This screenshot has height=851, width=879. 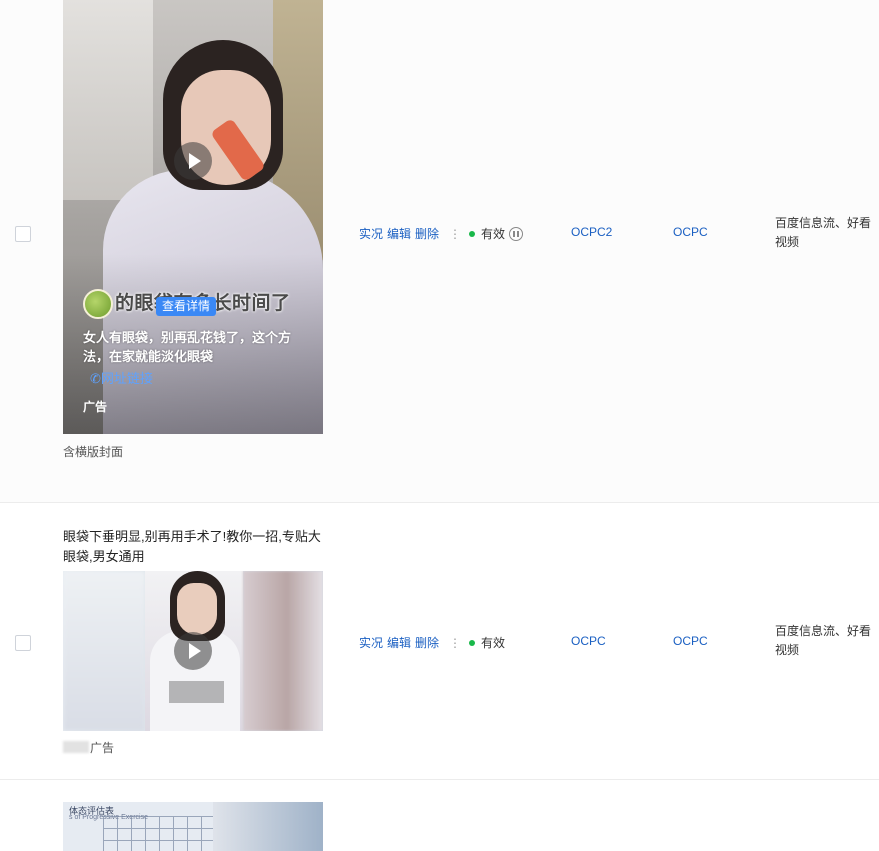 I want to click on background-wall, so click(x=108, y=100).